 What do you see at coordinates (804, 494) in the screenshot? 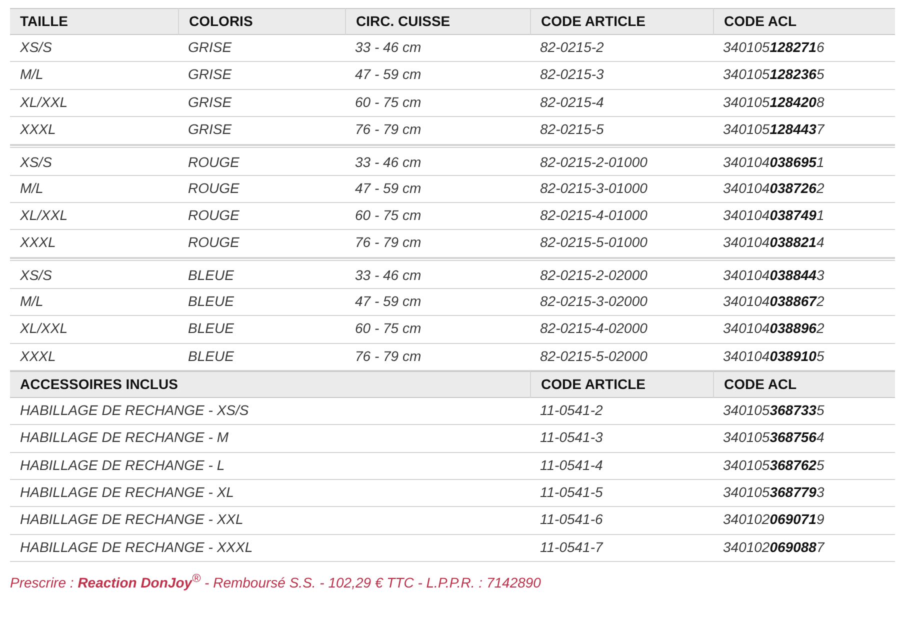
I see `table-cell: 3401053687793` at bounding box center [804, 494].